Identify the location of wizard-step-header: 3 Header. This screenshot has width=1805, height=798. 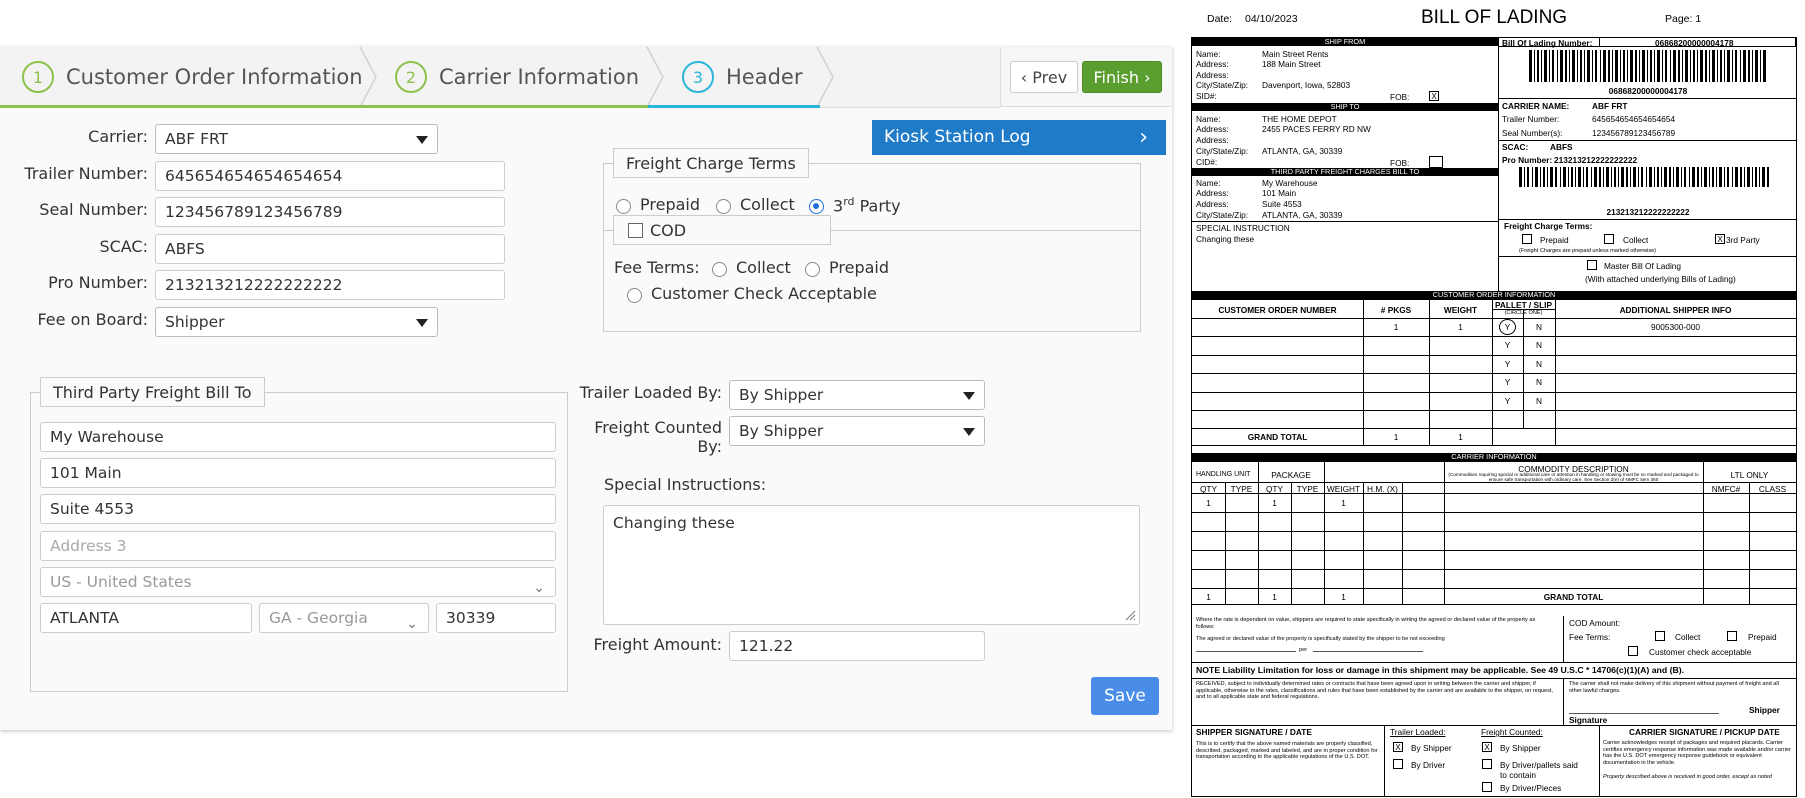
(742, 77).